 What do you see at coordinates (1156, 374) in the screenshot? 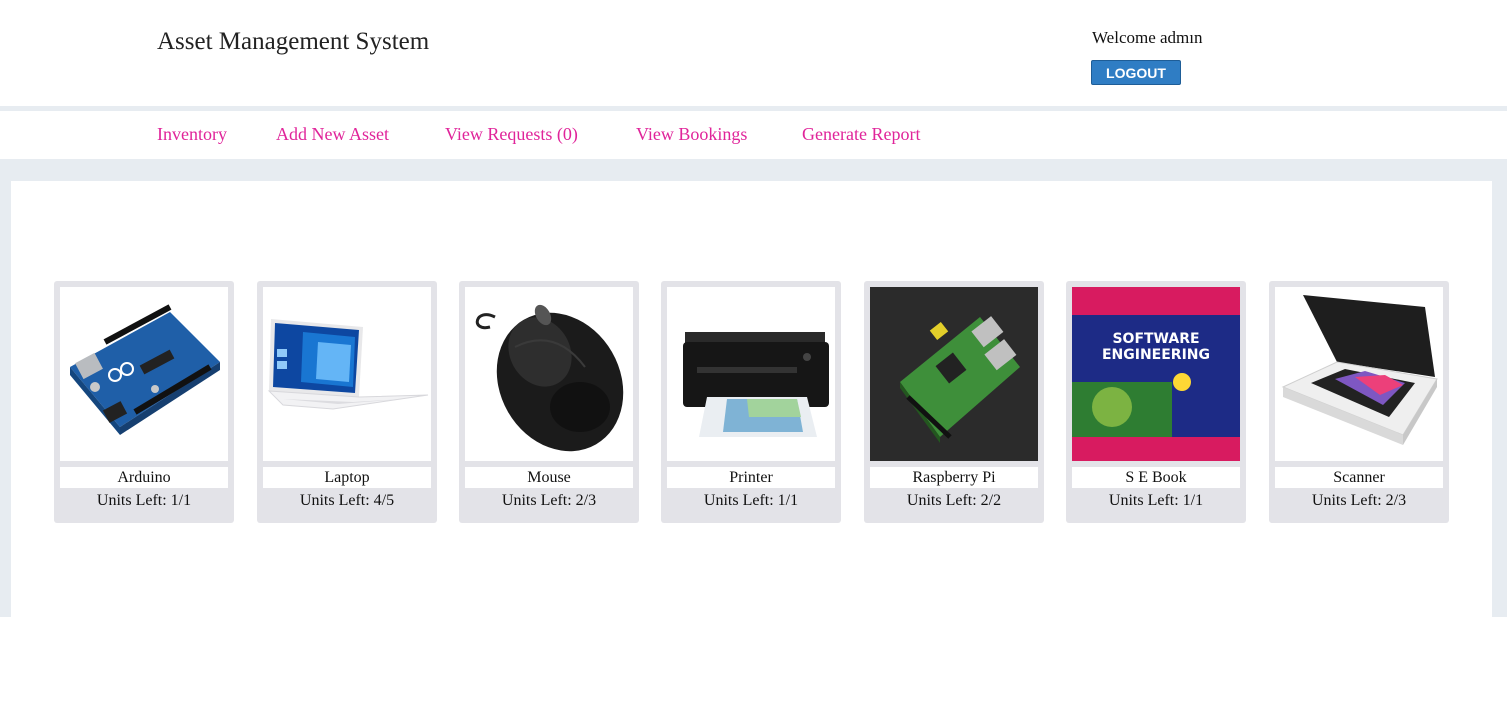
I see `book-cover-image: SOFTWARE ENGINEERING` at bounding box center [1156, 374].